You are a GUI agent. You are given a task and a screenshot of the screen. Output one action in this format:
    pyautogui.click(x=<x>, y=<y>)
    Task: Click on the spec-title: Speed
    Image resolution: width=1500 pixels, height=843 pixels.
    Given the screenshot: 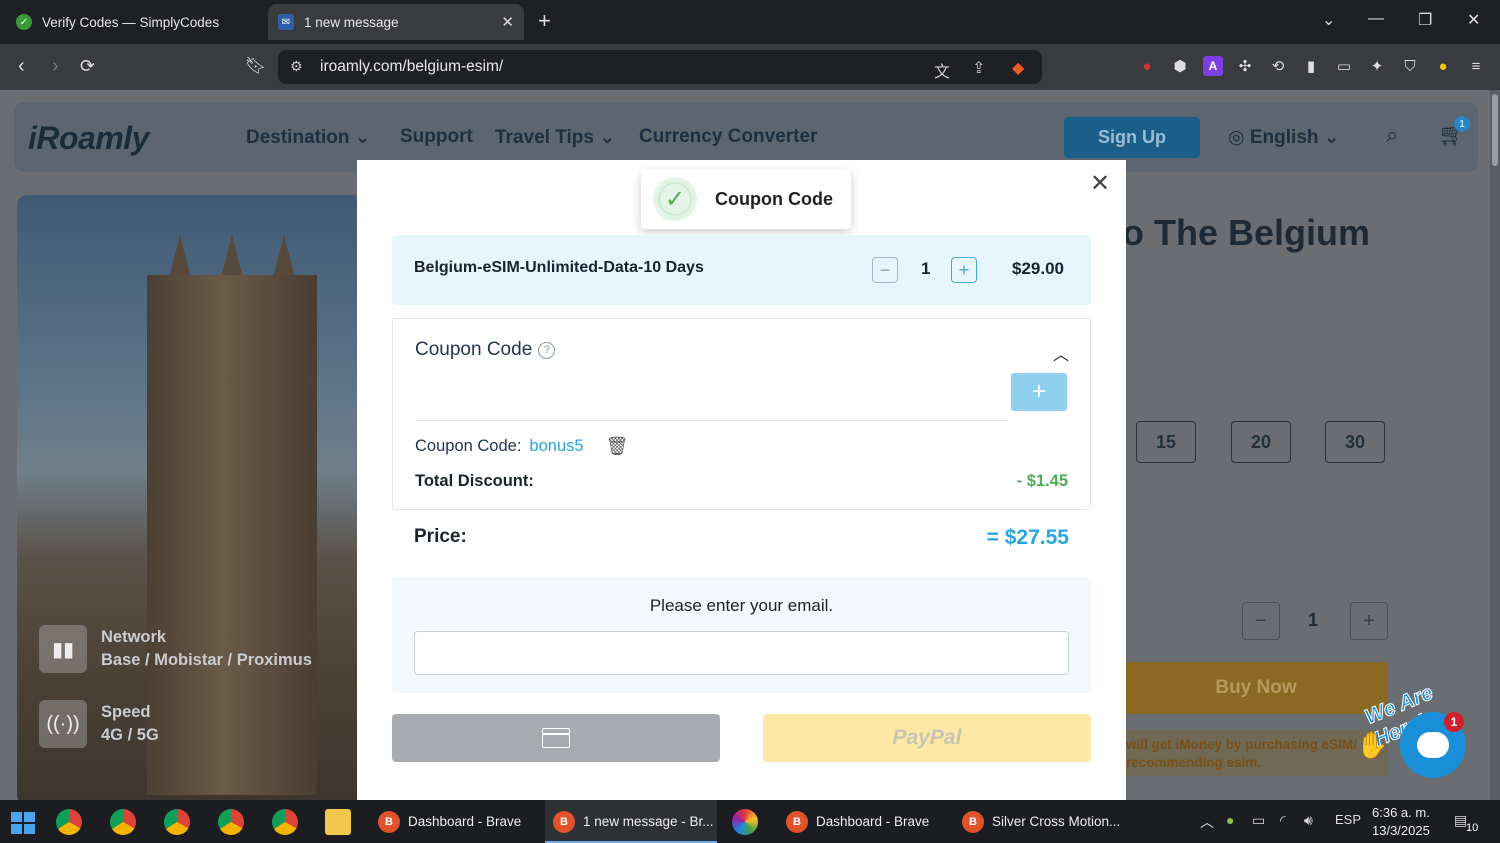 What is the action you would take?
    pyautogui.click(x=126, y=712)
    